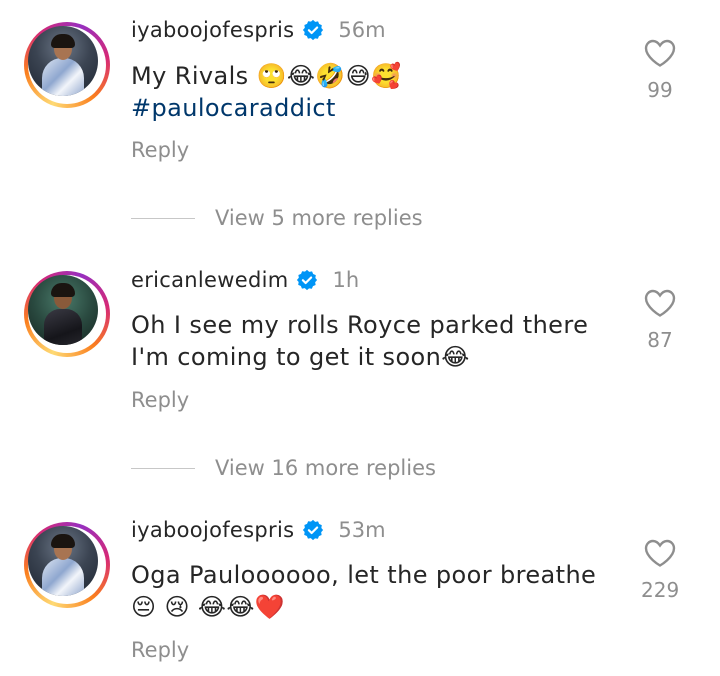 The width and height of the screenshot is (720, 676). I want to click on view-more-replies-label: View 5 more replies, so click(319, 218).